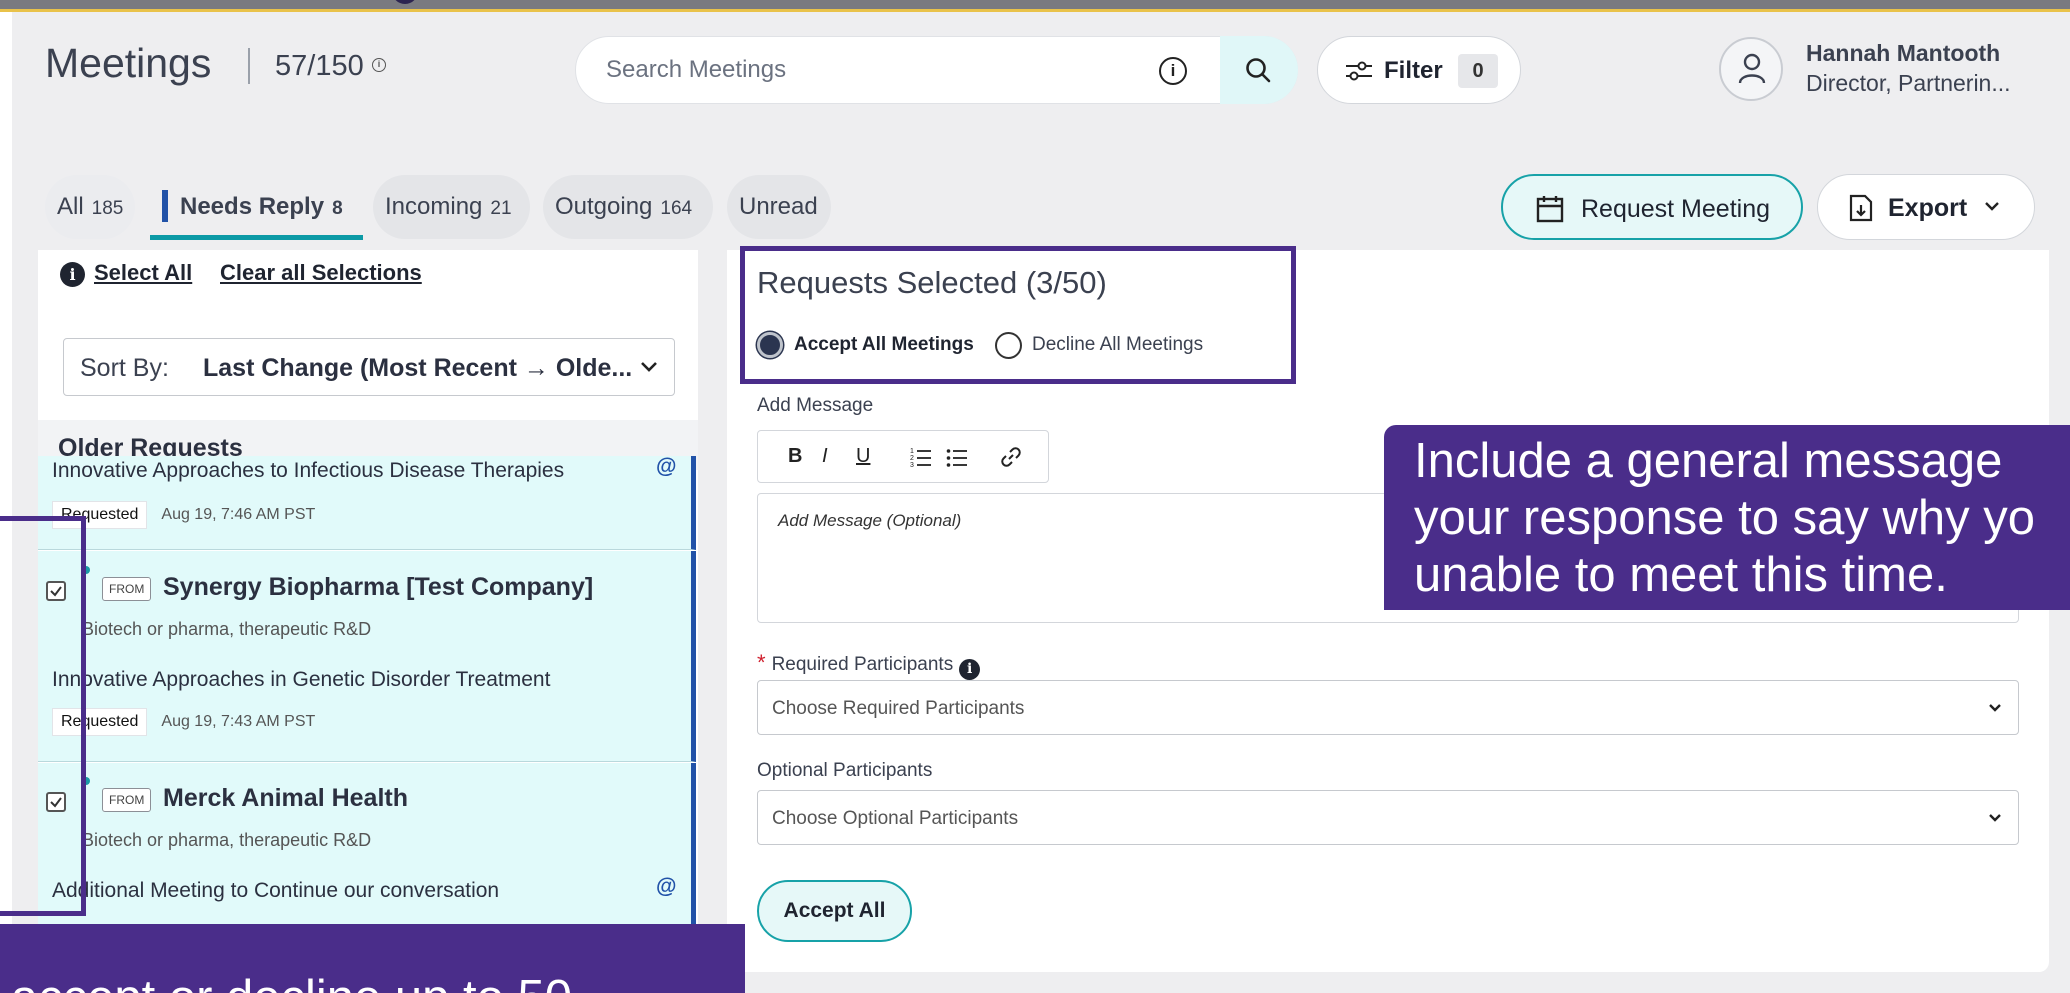 This screenshot has width=2070, height=993. I want to click on title-divider, so click(249, 66).